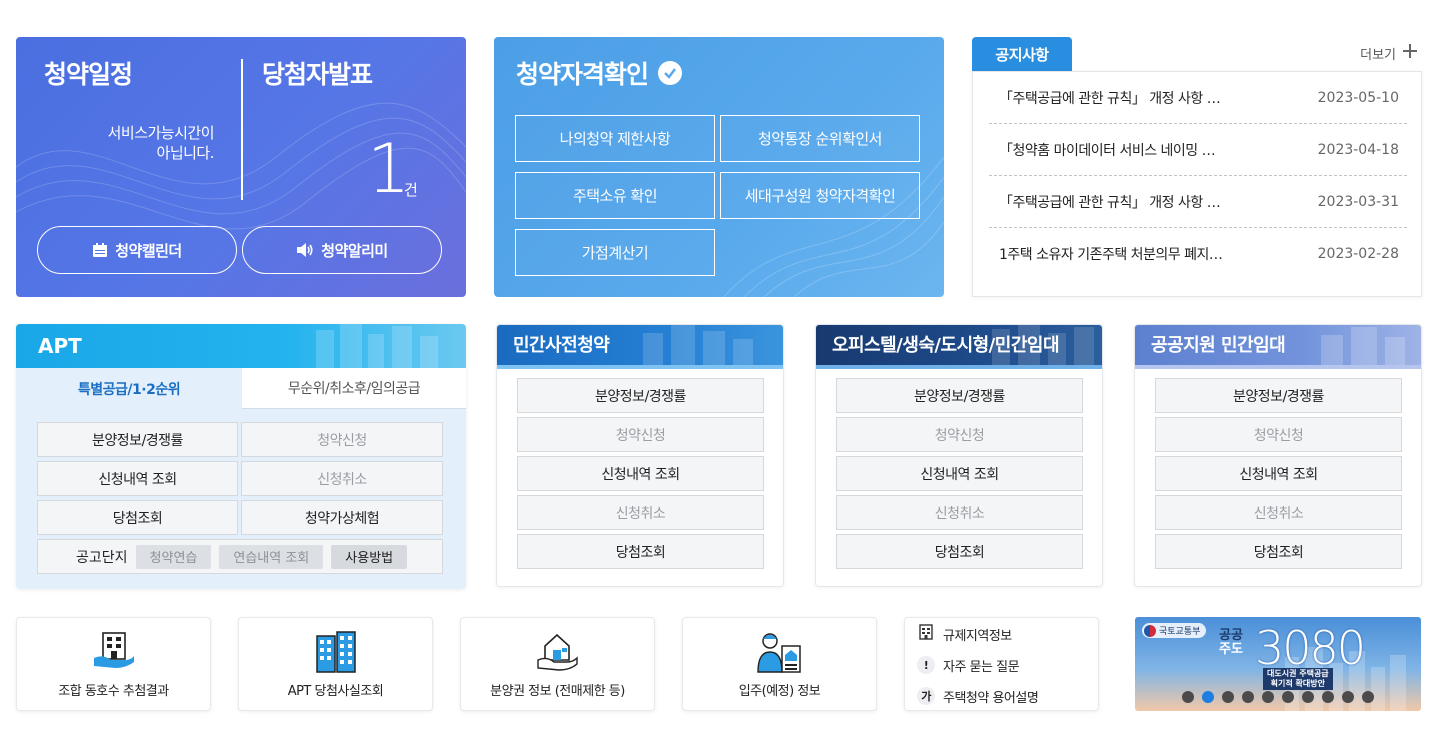 The height and width of the screenshot is (741, 1446). Describe the element at coordinates (615, 138) in the screenshot. I see `my-restrictions-button: 나의청약 제한사항` at that location.